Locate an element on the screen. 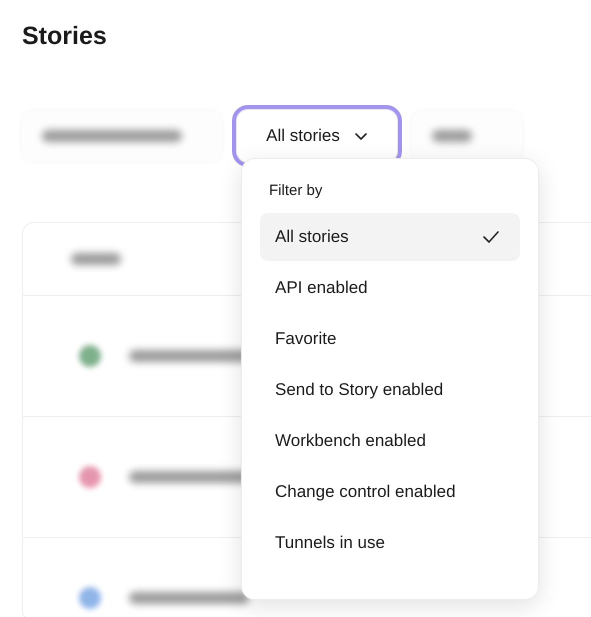 The height and width of the screenshot is (617, 591). menu-item: Change control enabled is located at coordinates (390, 492).